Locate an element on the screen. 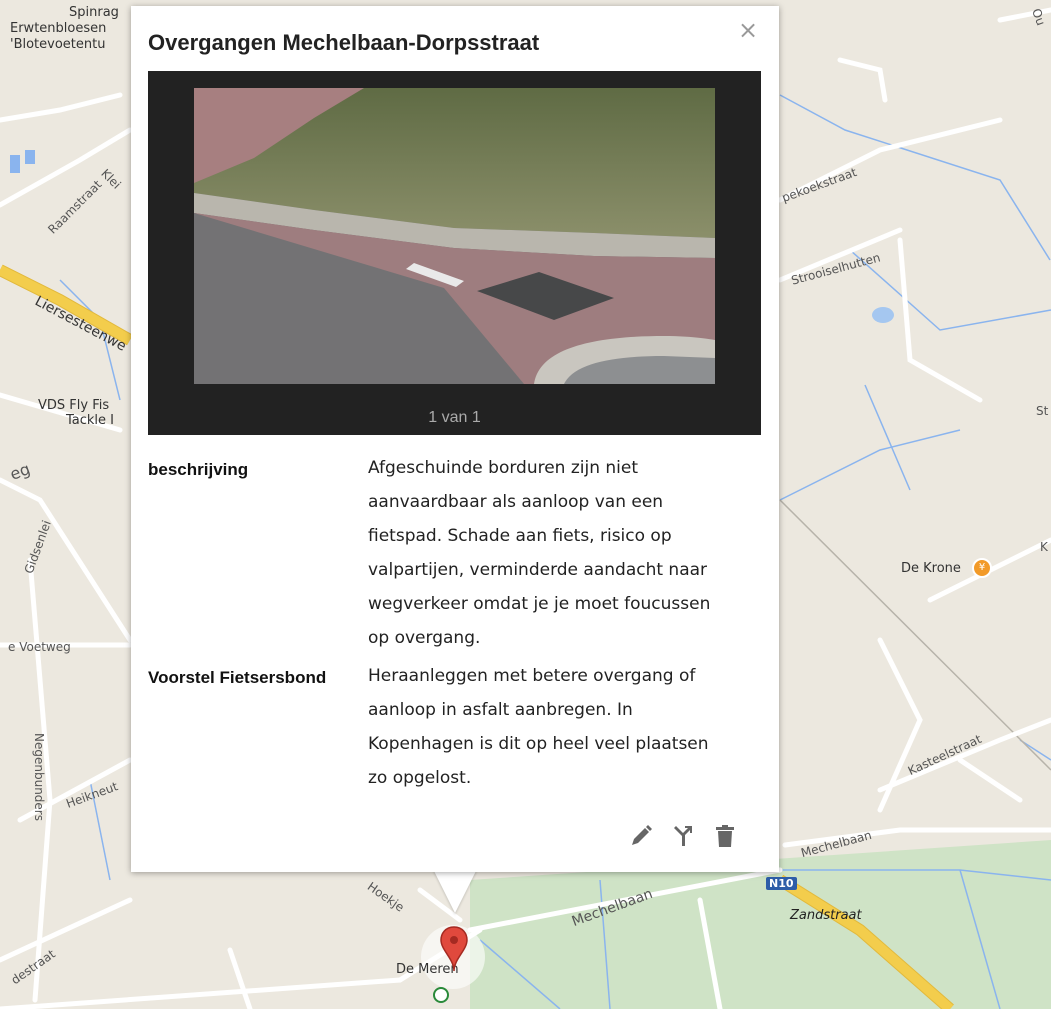  road-shield-n10: N10 is located at coordinates (781, 883).